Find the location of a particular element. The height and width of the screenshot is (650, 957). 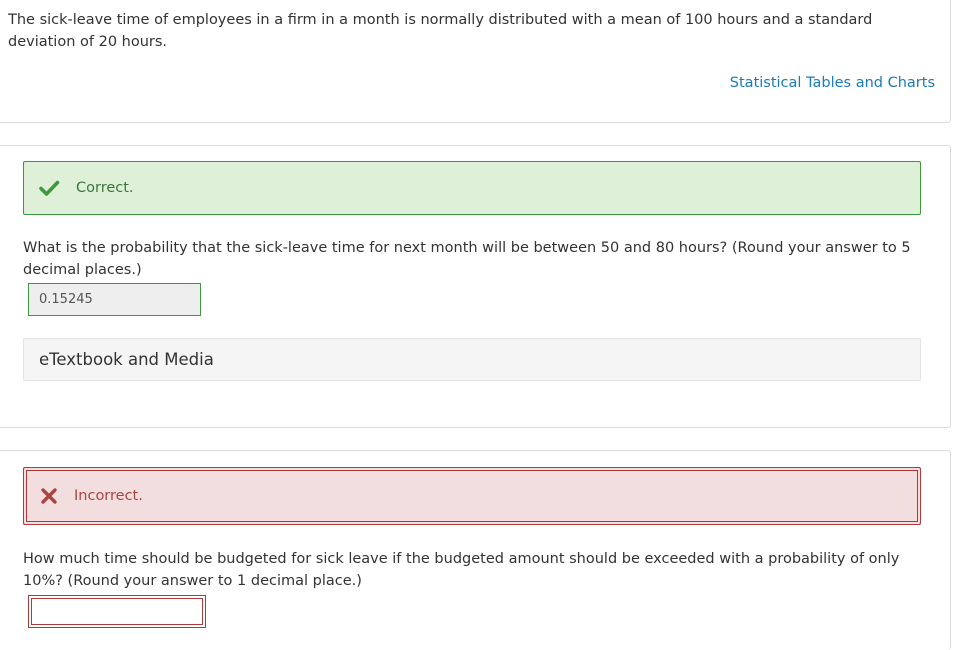

incorrect-feedback-banner: Incorrect. is located at coordinates (472, 496).